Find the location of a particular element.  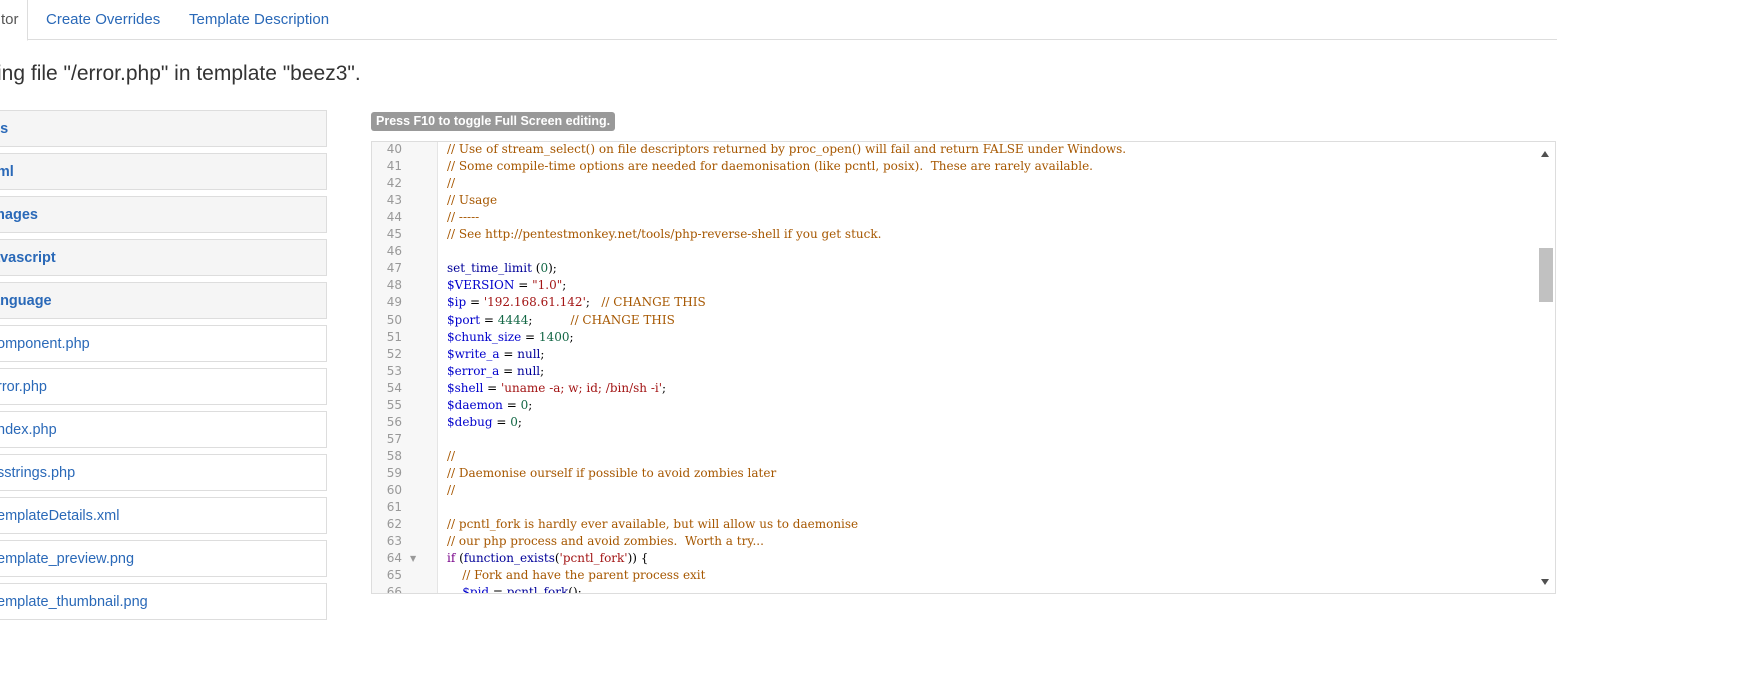

tree-folder: mages is located at coordinates (163, 214).